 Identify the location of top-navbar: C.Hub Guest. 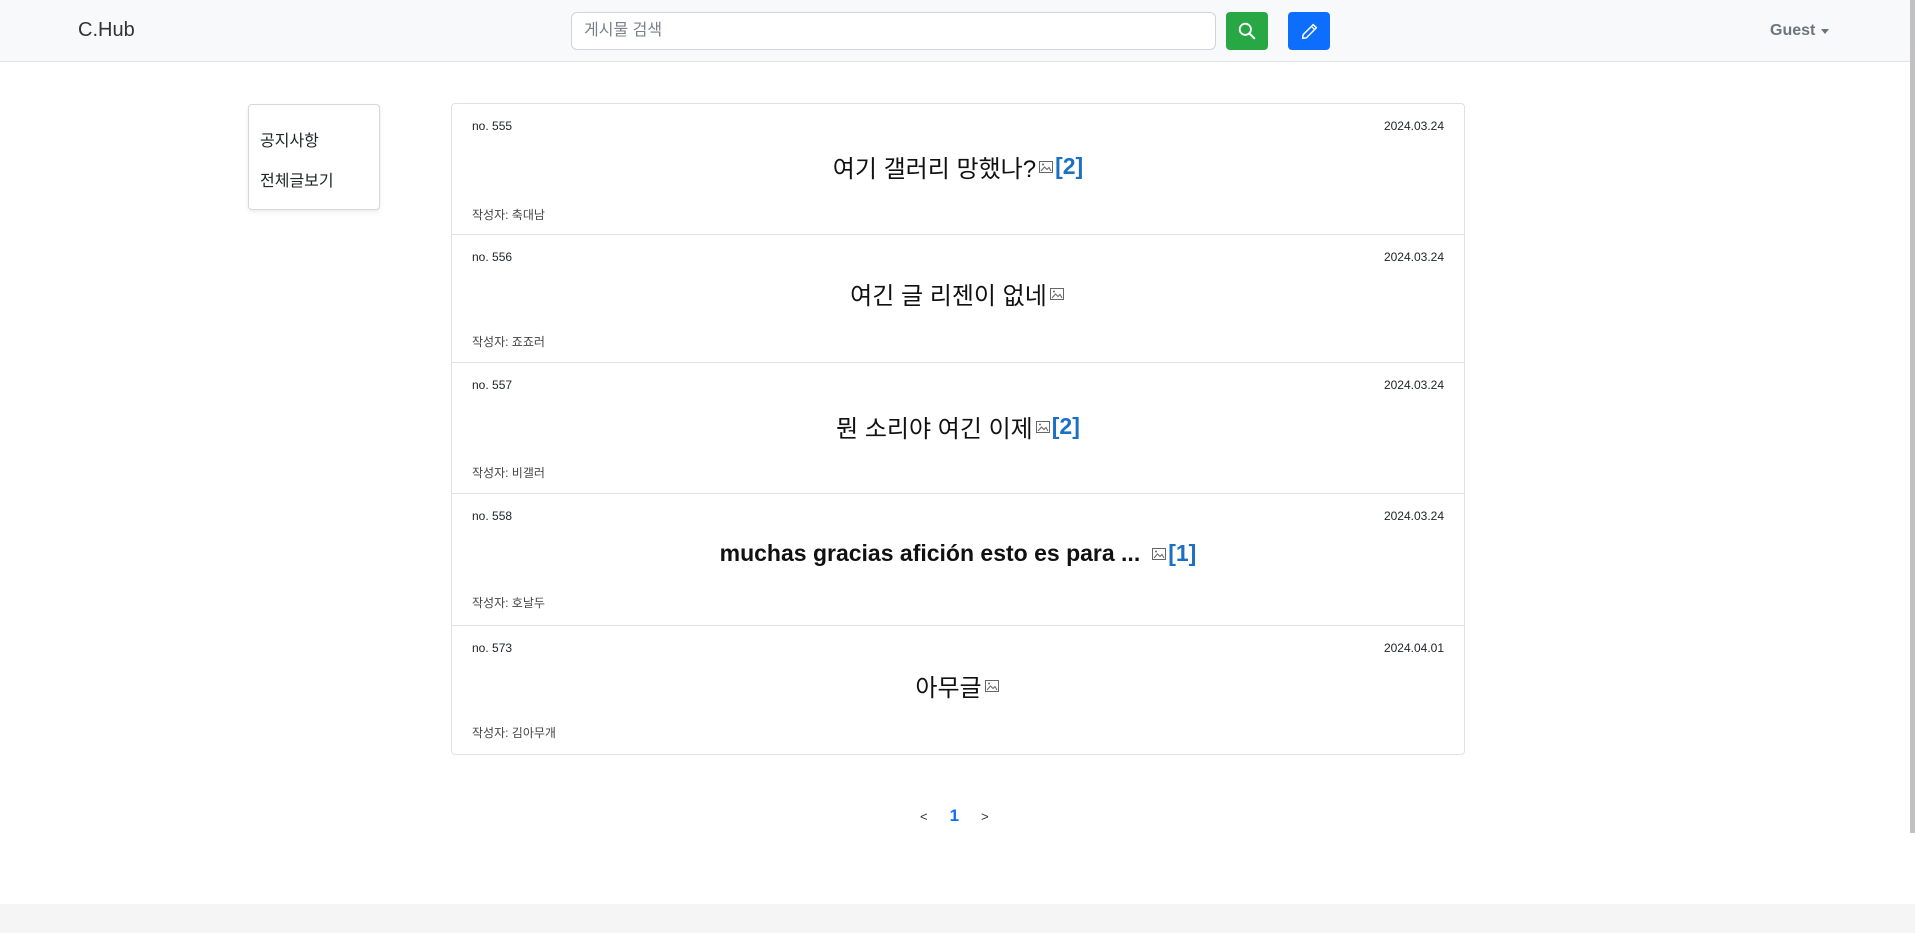
(957, 31).